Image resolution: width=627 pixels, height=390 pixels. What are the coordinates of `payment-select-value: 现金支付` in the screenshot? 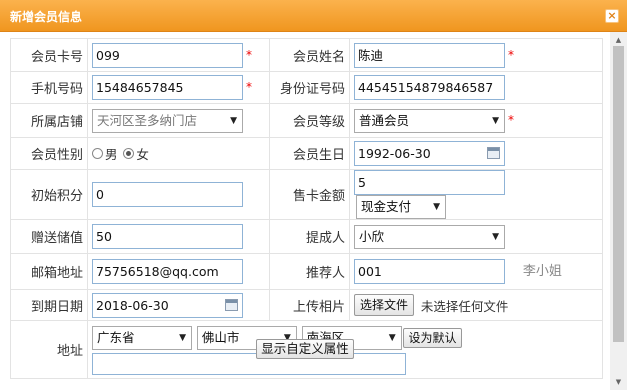 It's located at (386, 206).